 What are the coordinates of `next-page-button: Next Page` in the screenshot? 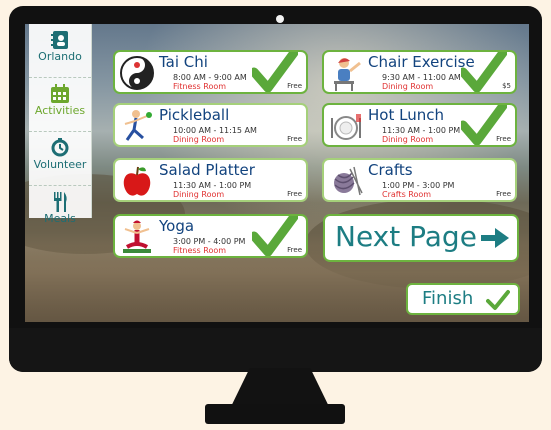 It's located at (421, 238).